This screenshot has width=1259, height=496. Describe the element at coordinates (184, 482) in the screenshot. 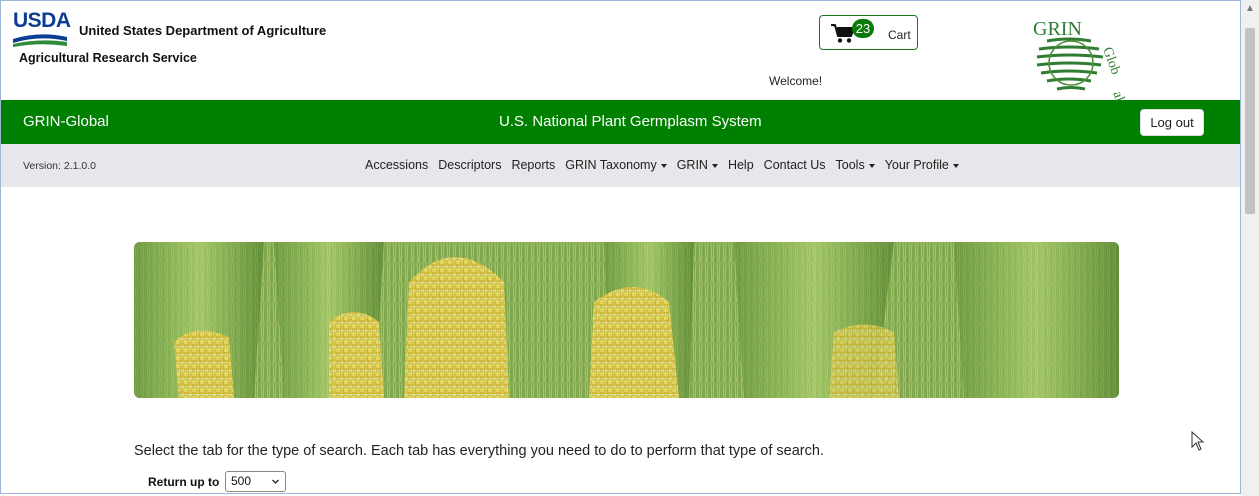

I see `return-up-to-label: Return up to` at that location.